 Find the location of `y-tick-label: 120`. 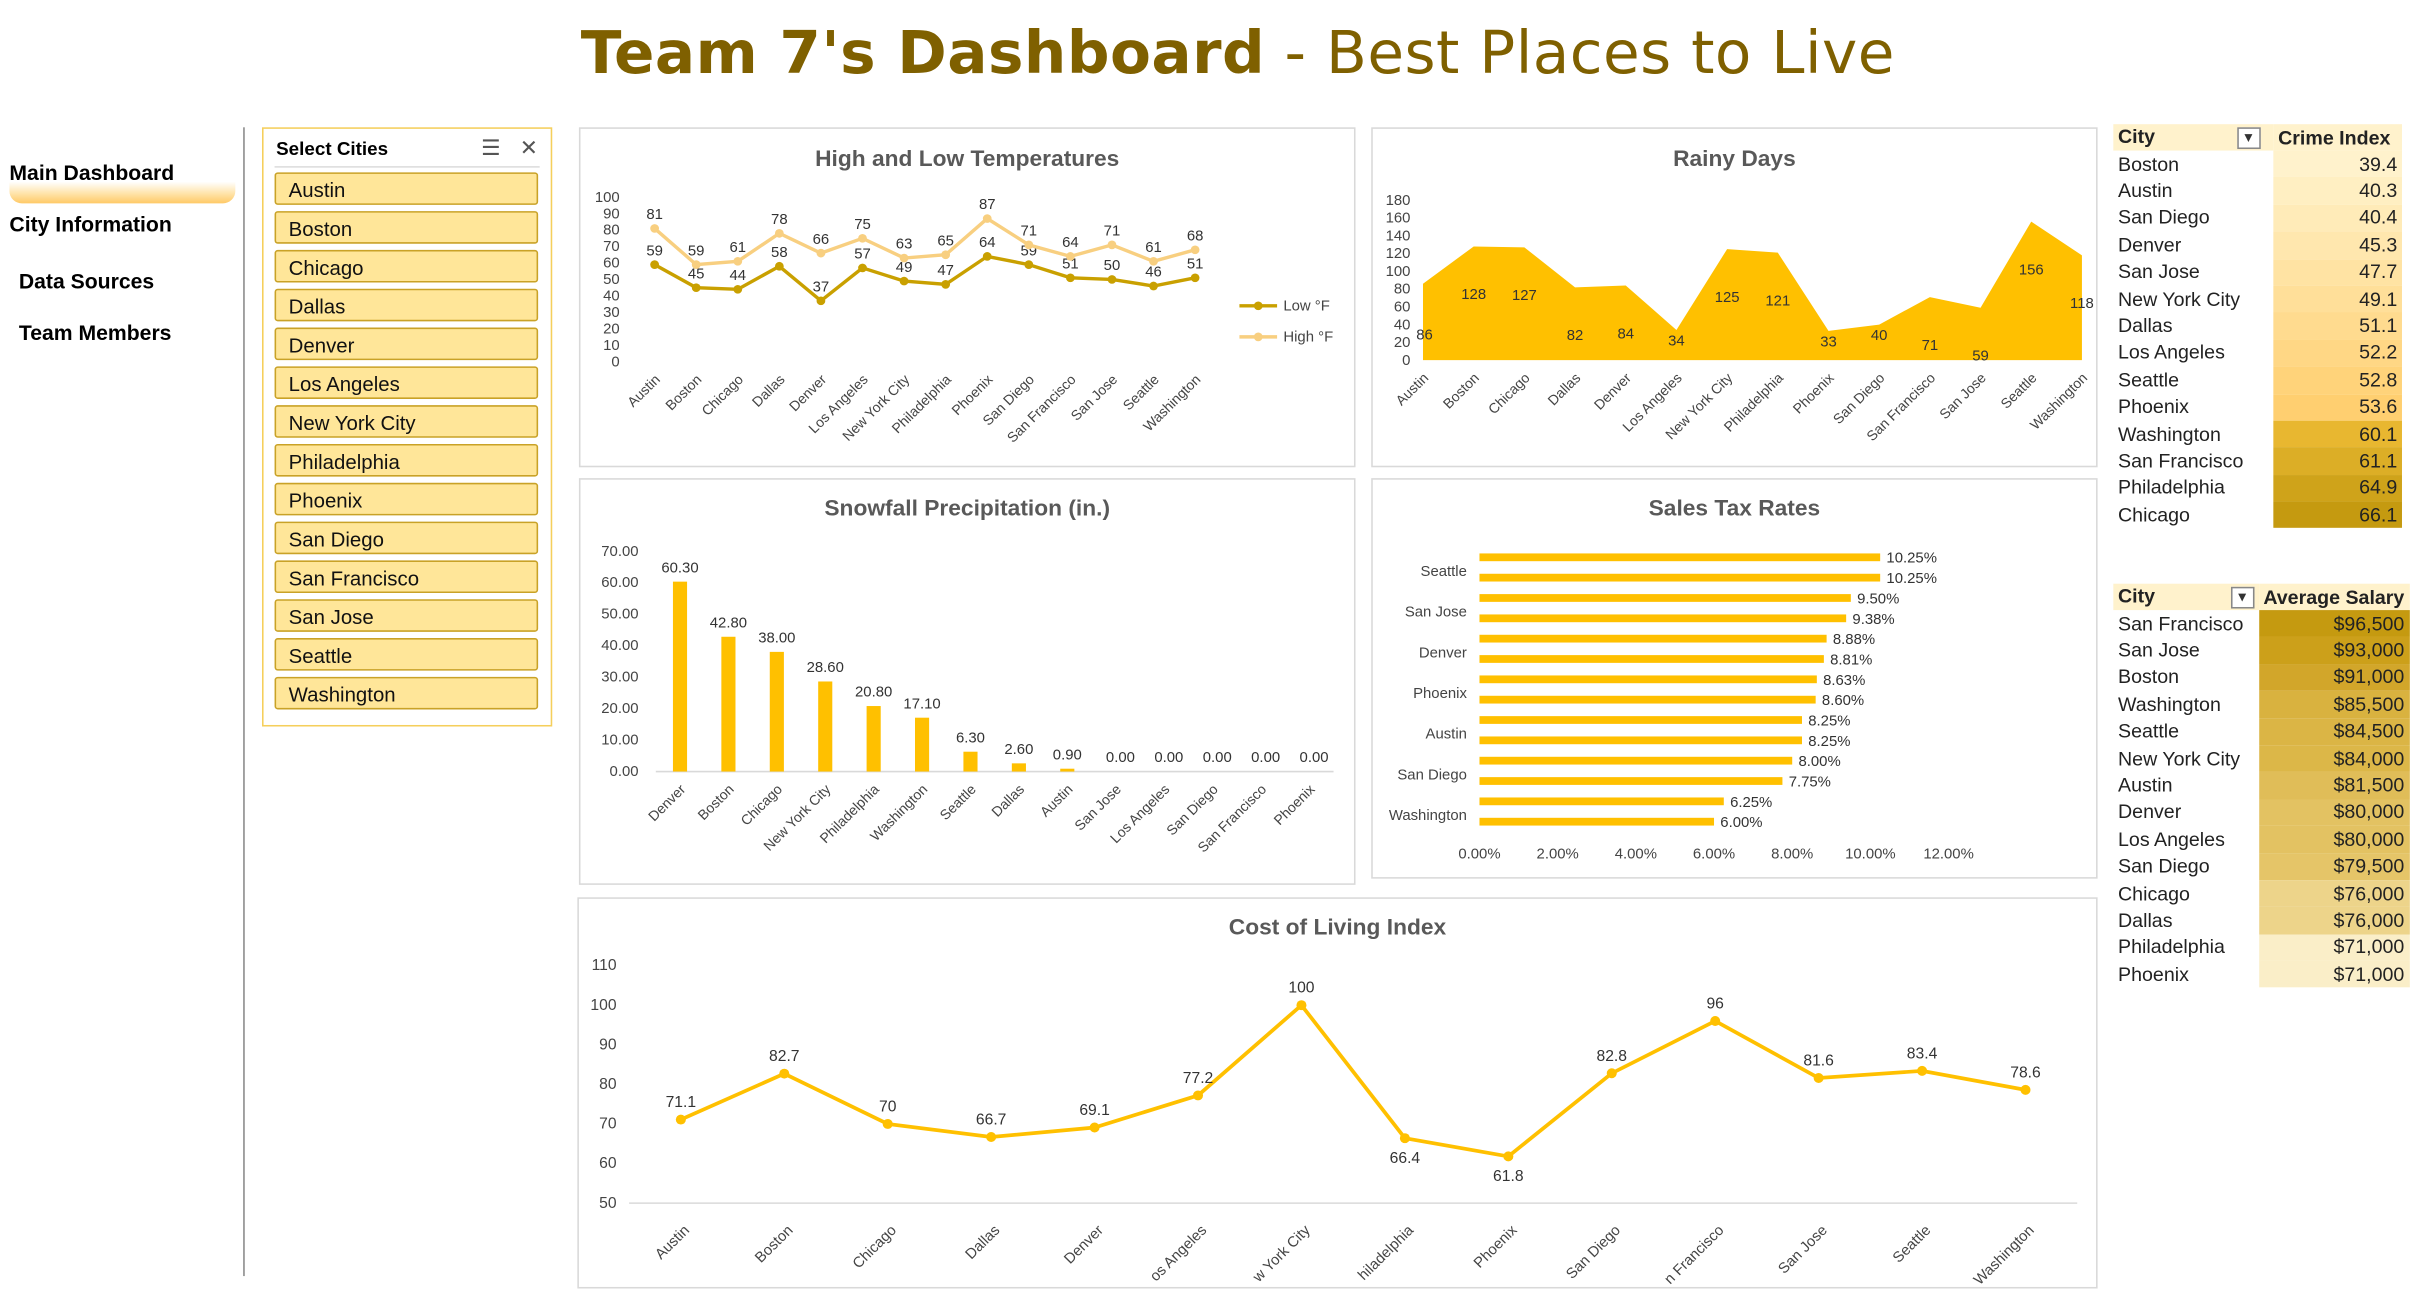

y-tick-label: 120 is located at coordinates (1398, 254).